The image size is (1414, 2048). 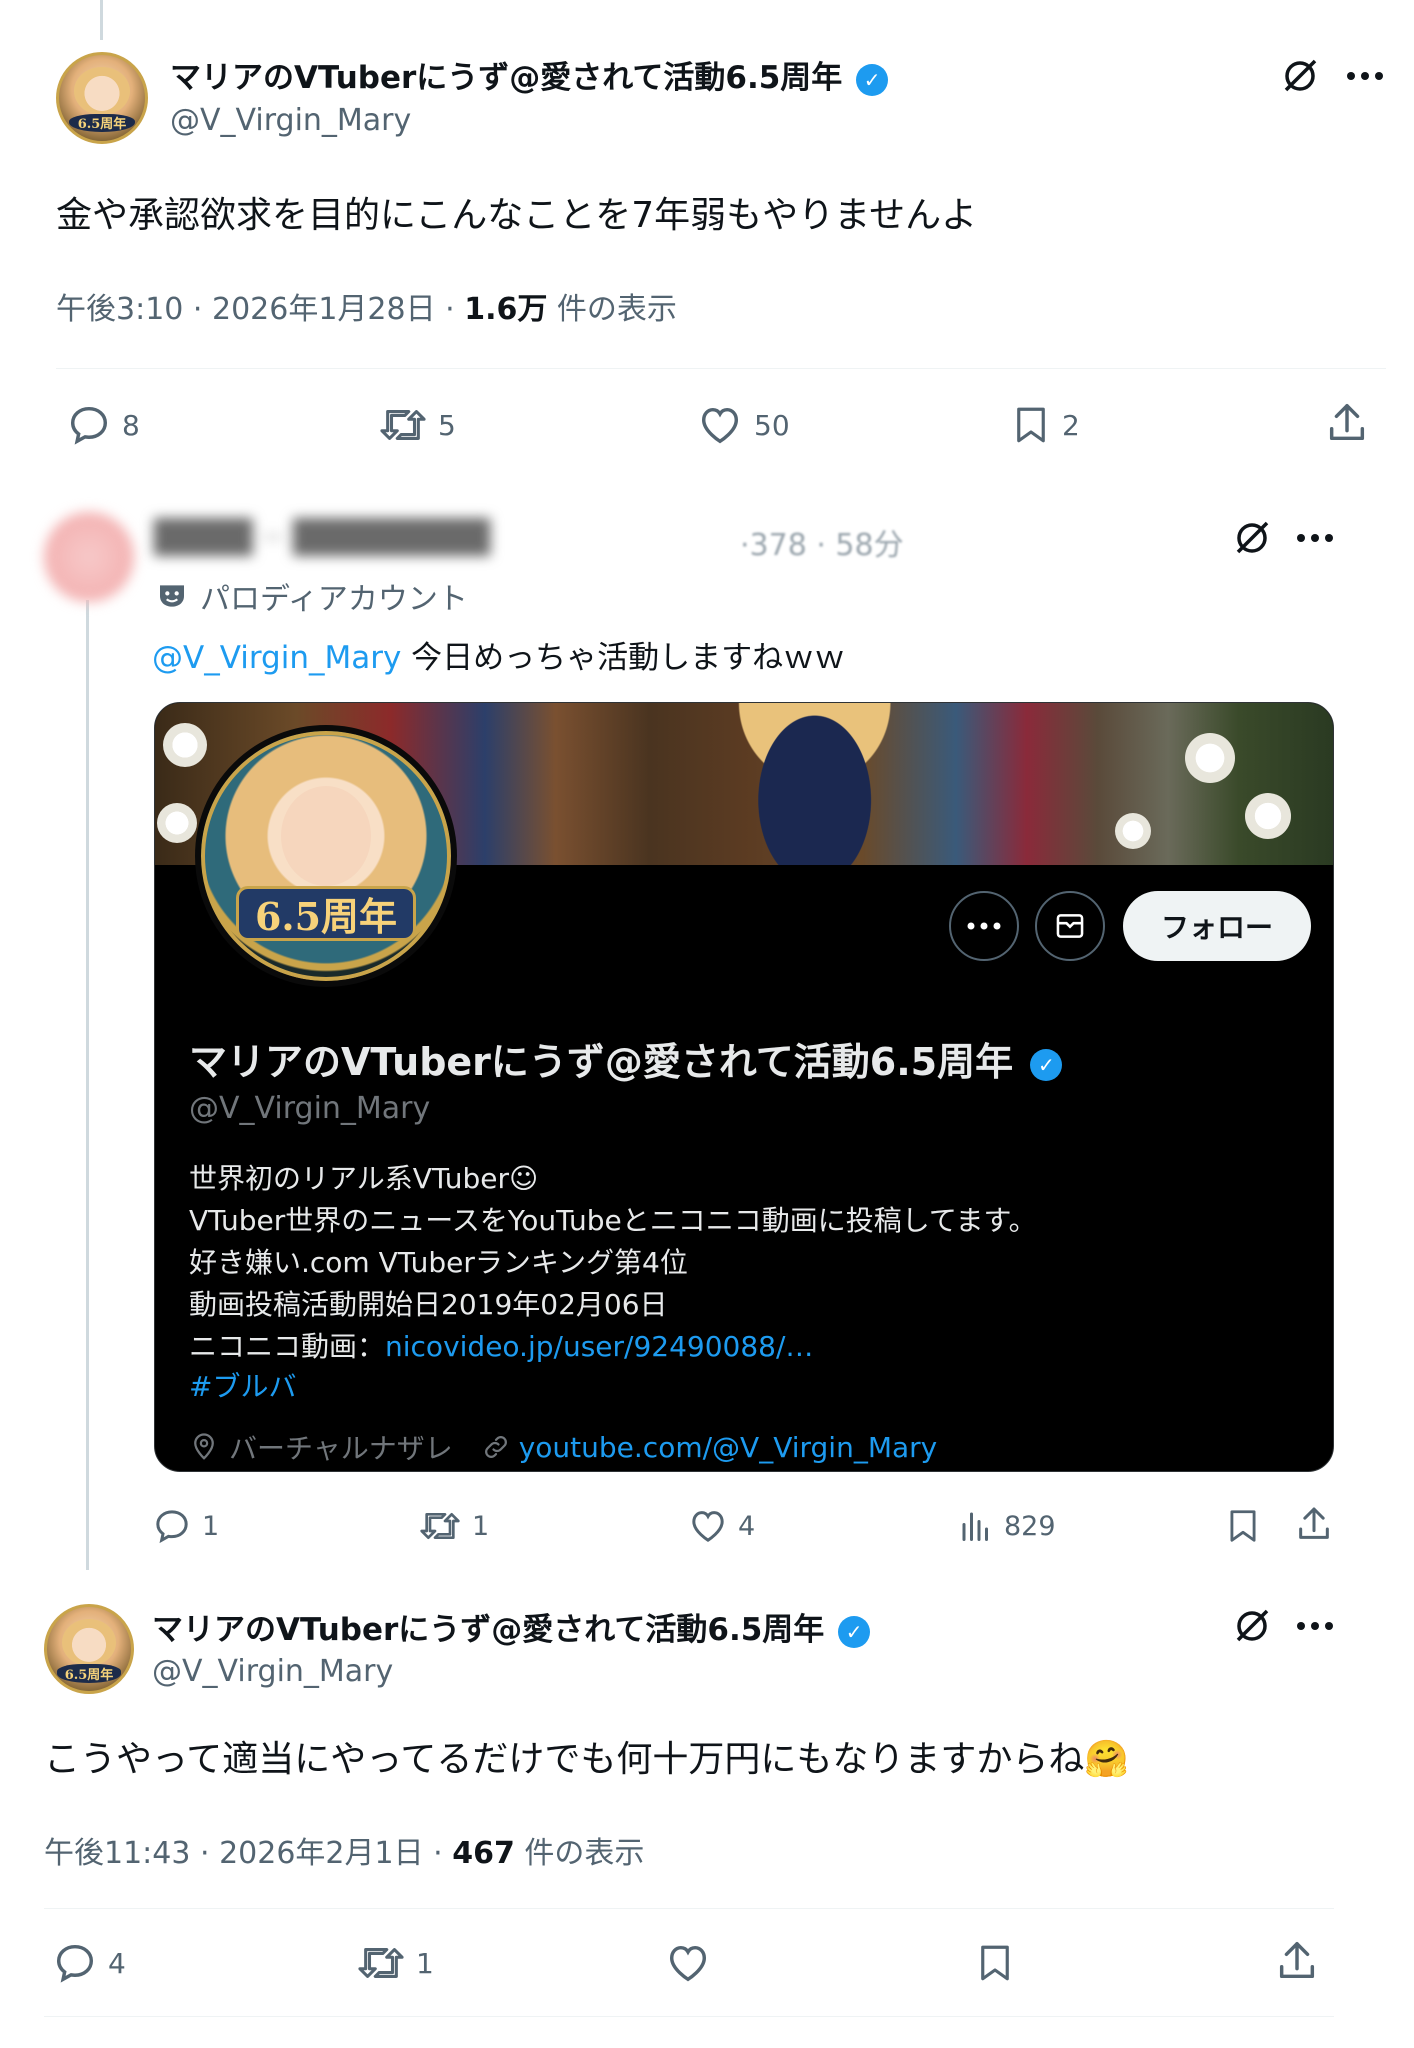 I want to click on views-icon, so click(x=975, y=1526).